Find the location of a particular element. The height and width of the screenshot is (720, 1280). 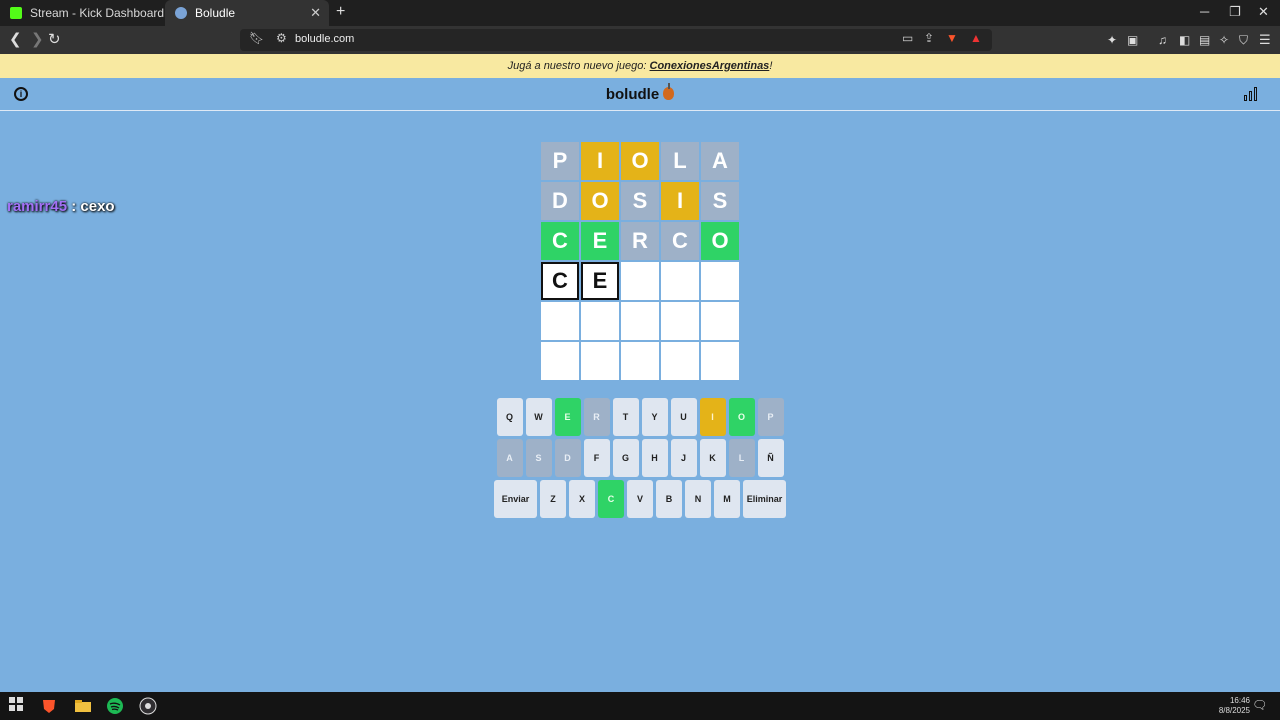

key-b: B is located at coordinates (669, 499).